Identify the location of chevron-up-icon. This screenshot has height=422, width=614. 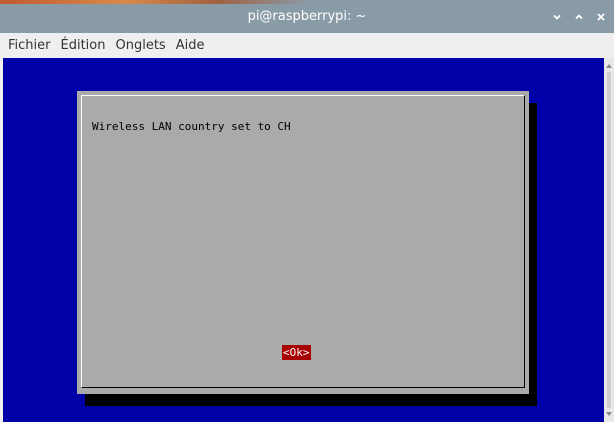
(579, 16).